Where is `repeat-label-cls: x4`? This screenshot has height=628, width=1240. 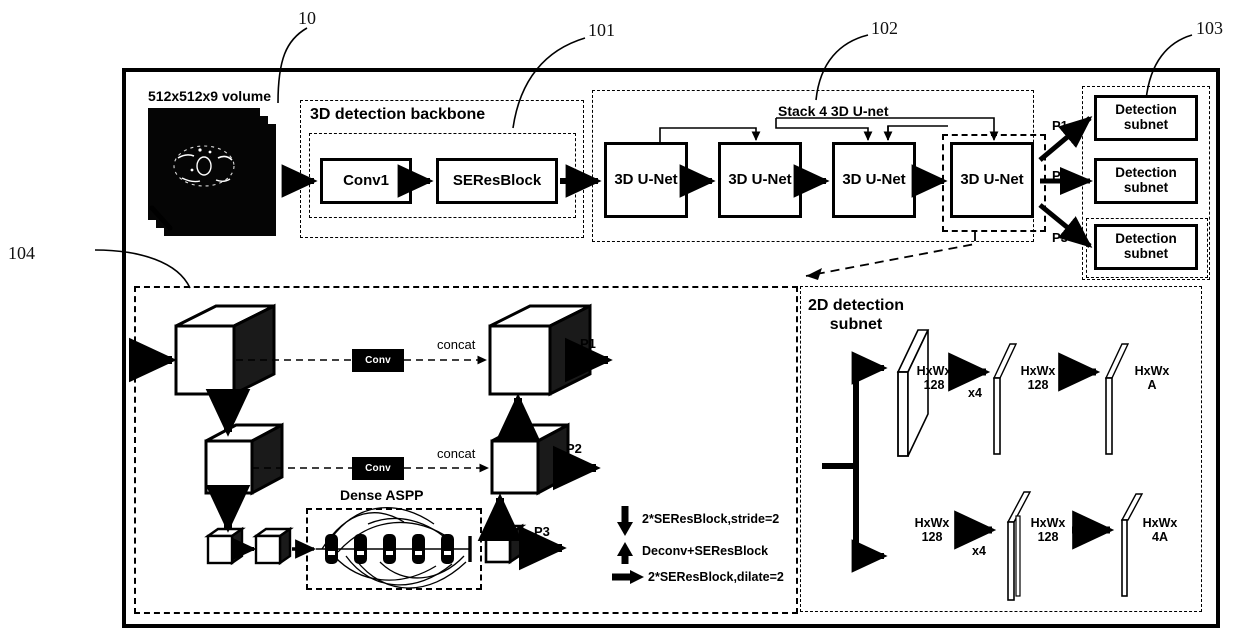
repeat-label-cls: x4 is located at coordinates (975, 393).